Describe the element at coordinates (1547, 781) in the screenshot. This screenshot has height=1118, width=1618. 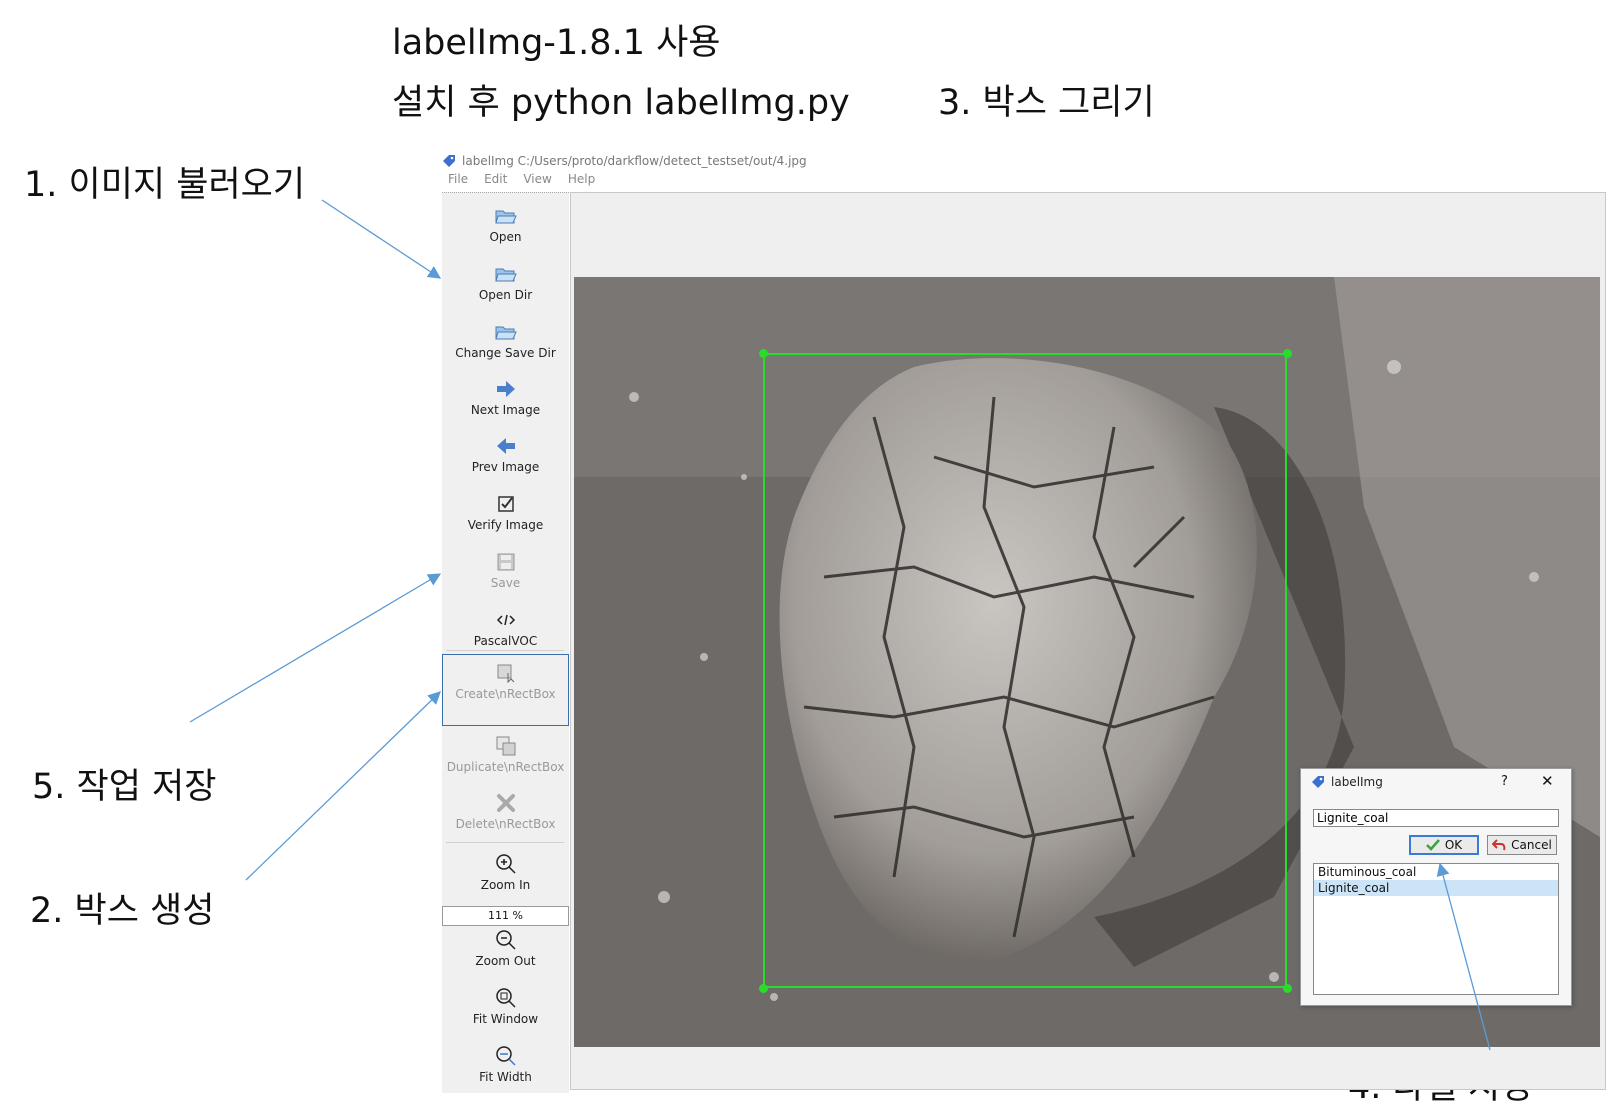
I see `close-button: ✕` at that location.